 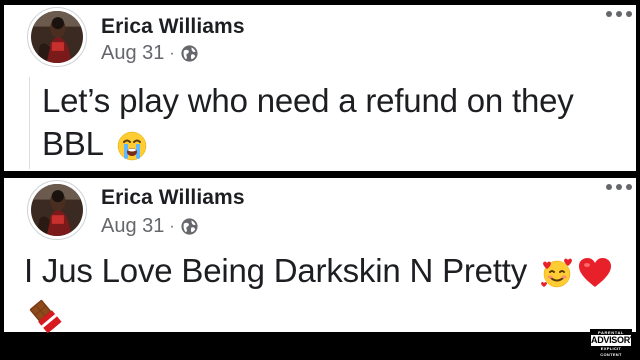 I want to click on loudly-crying-face-icon, so click(x=132, y=146).